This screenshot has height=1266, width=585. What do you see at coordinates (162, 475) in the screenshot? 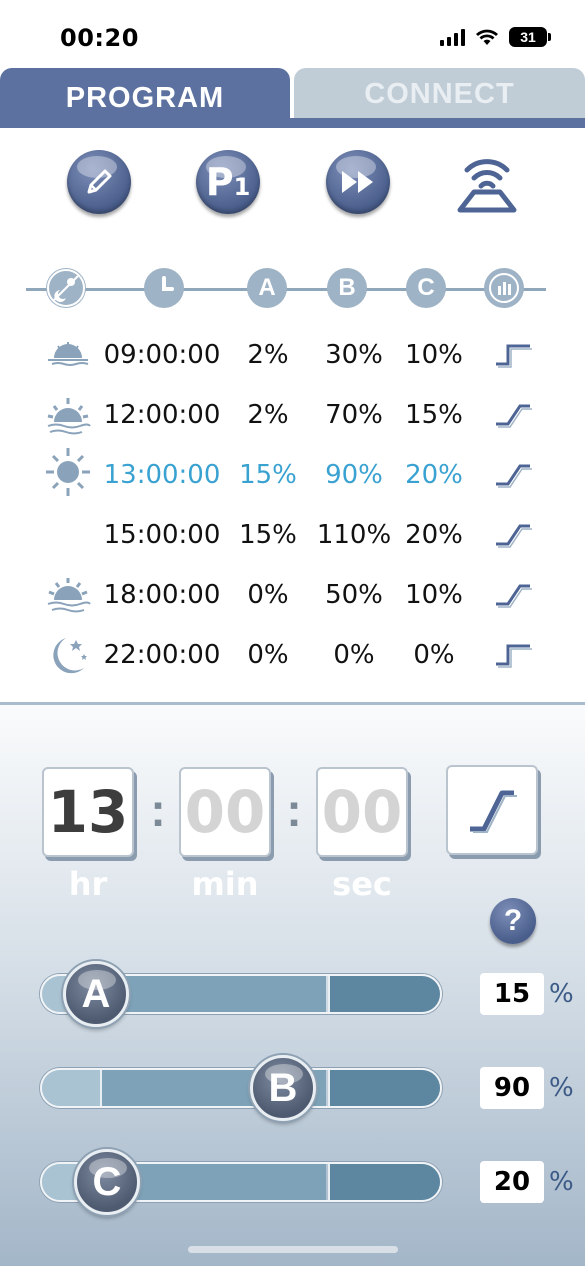
I see `row-time: 13:00:00` at bounding box center [162, 475].